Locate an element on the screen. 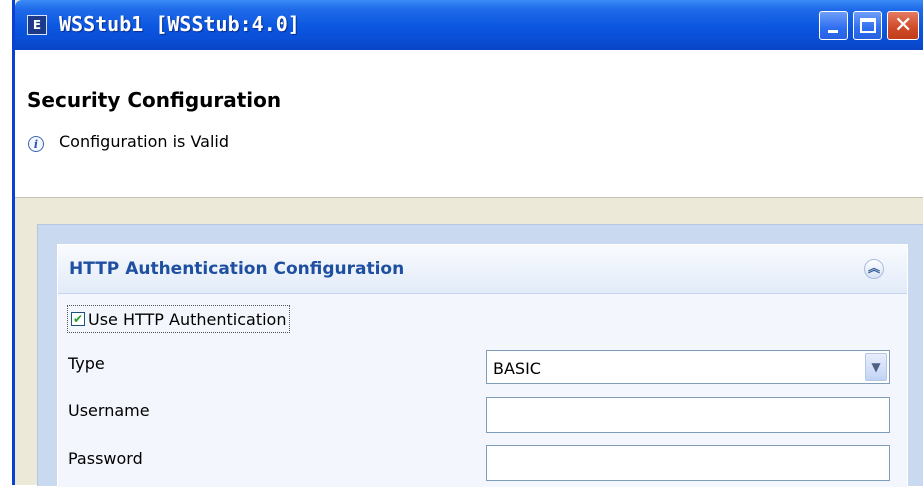  username-label: Username is located at coordinates (109, 410).